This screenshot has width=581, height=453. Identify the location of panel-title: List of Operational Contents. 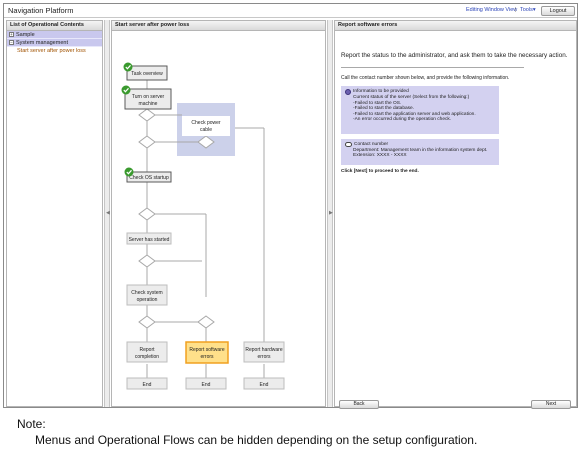
(54, 26).